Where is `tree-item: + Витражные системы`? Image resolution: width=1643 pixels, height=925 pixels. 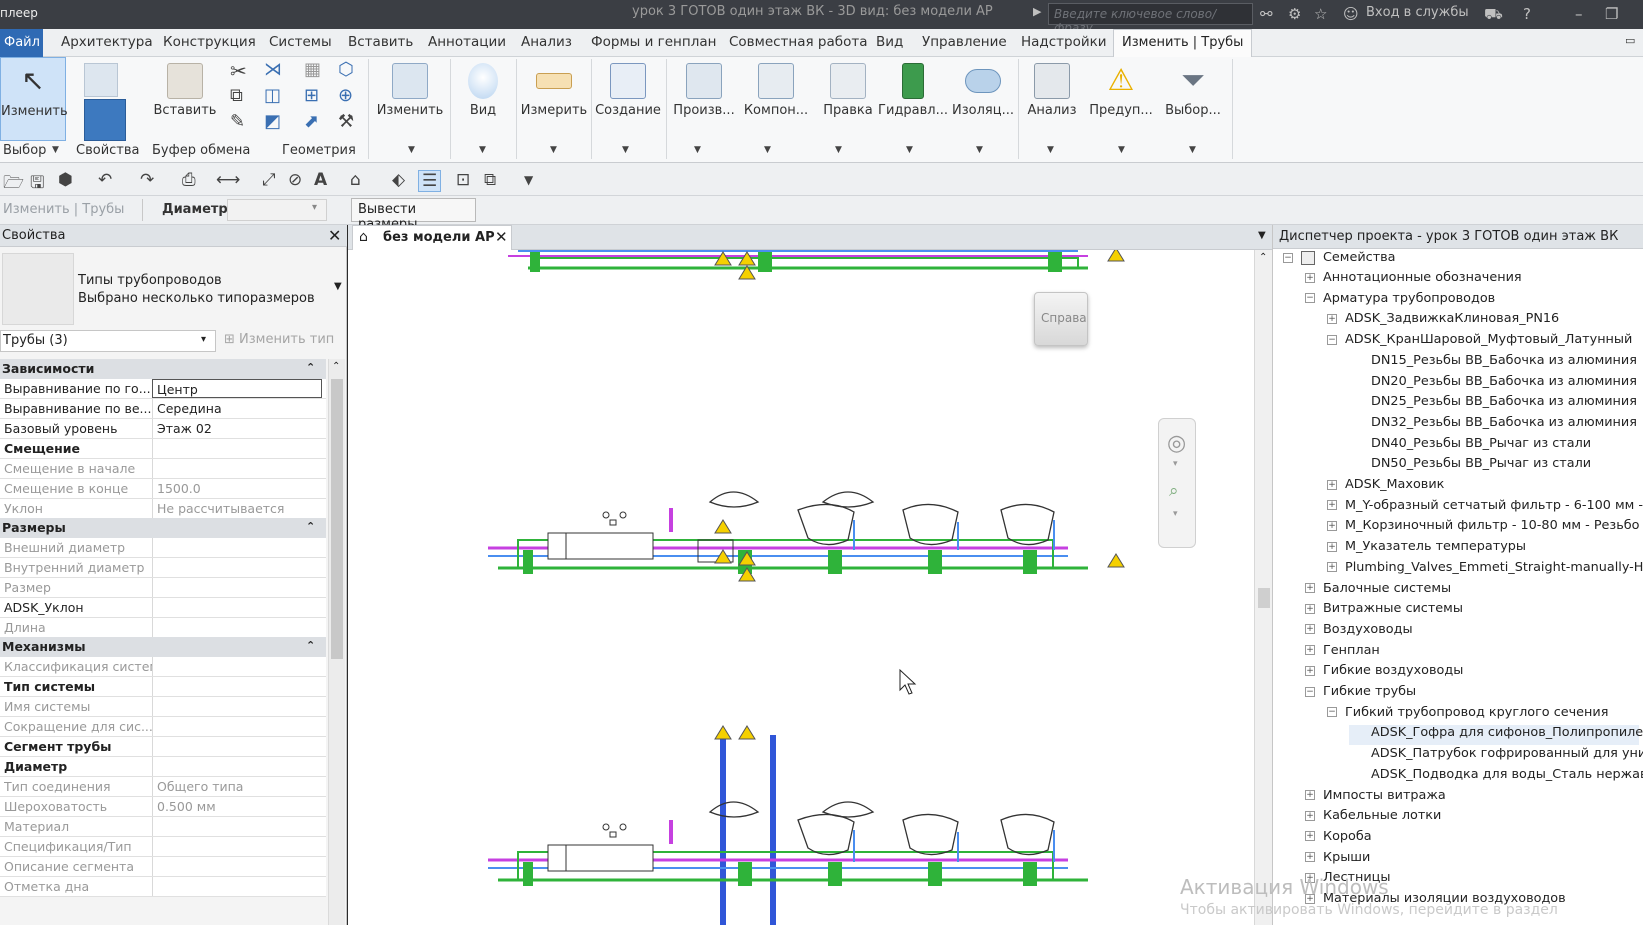 tree-item: + Витражные системы is located at coordinates (1384, 611).